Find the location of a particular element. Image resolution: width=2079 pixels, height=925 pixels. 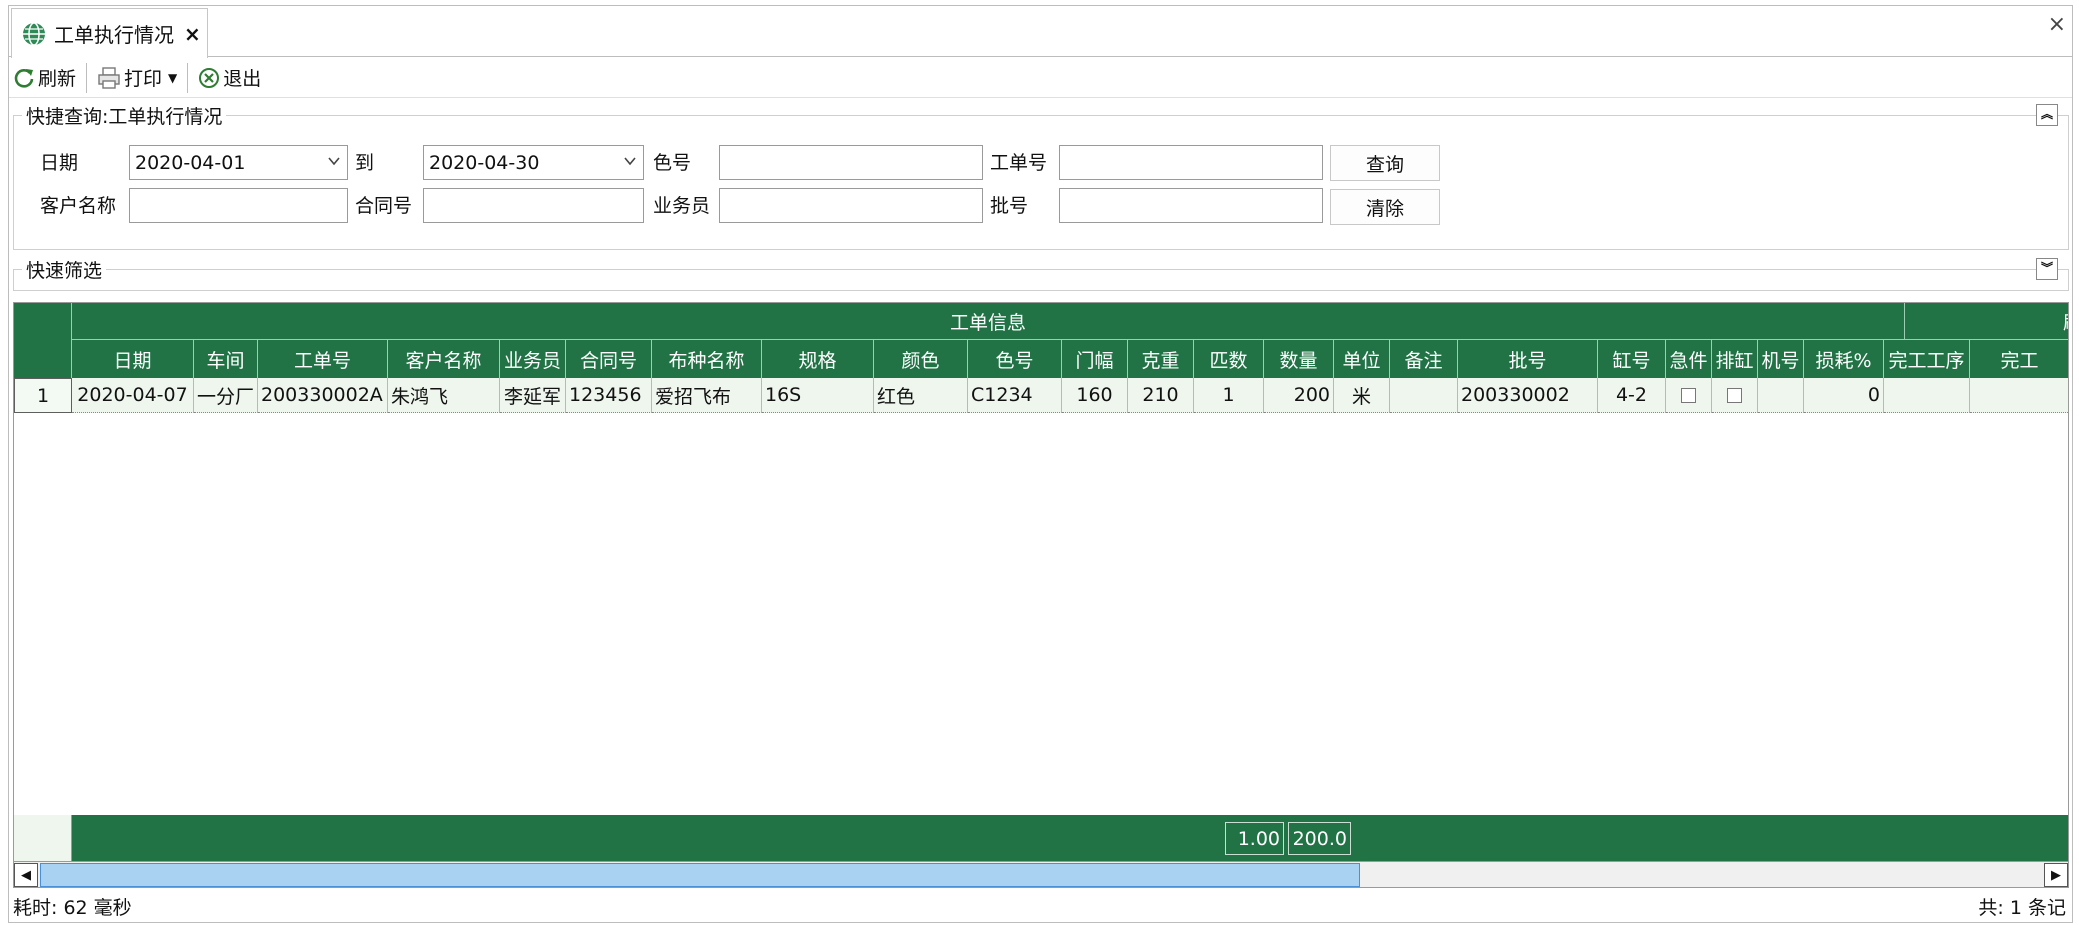

search-button: 查询 is located at coordinates (1385, 163).